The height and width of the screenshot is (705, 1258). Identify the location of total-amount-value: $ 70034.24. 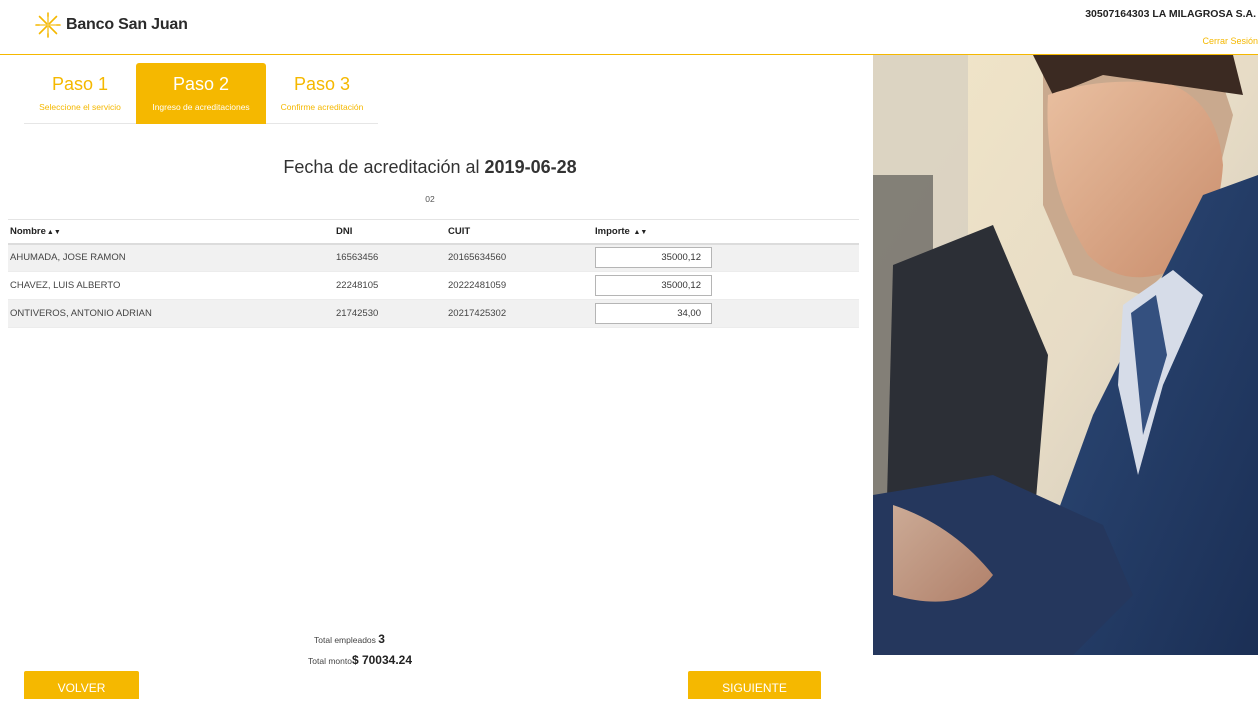
(382, 660).